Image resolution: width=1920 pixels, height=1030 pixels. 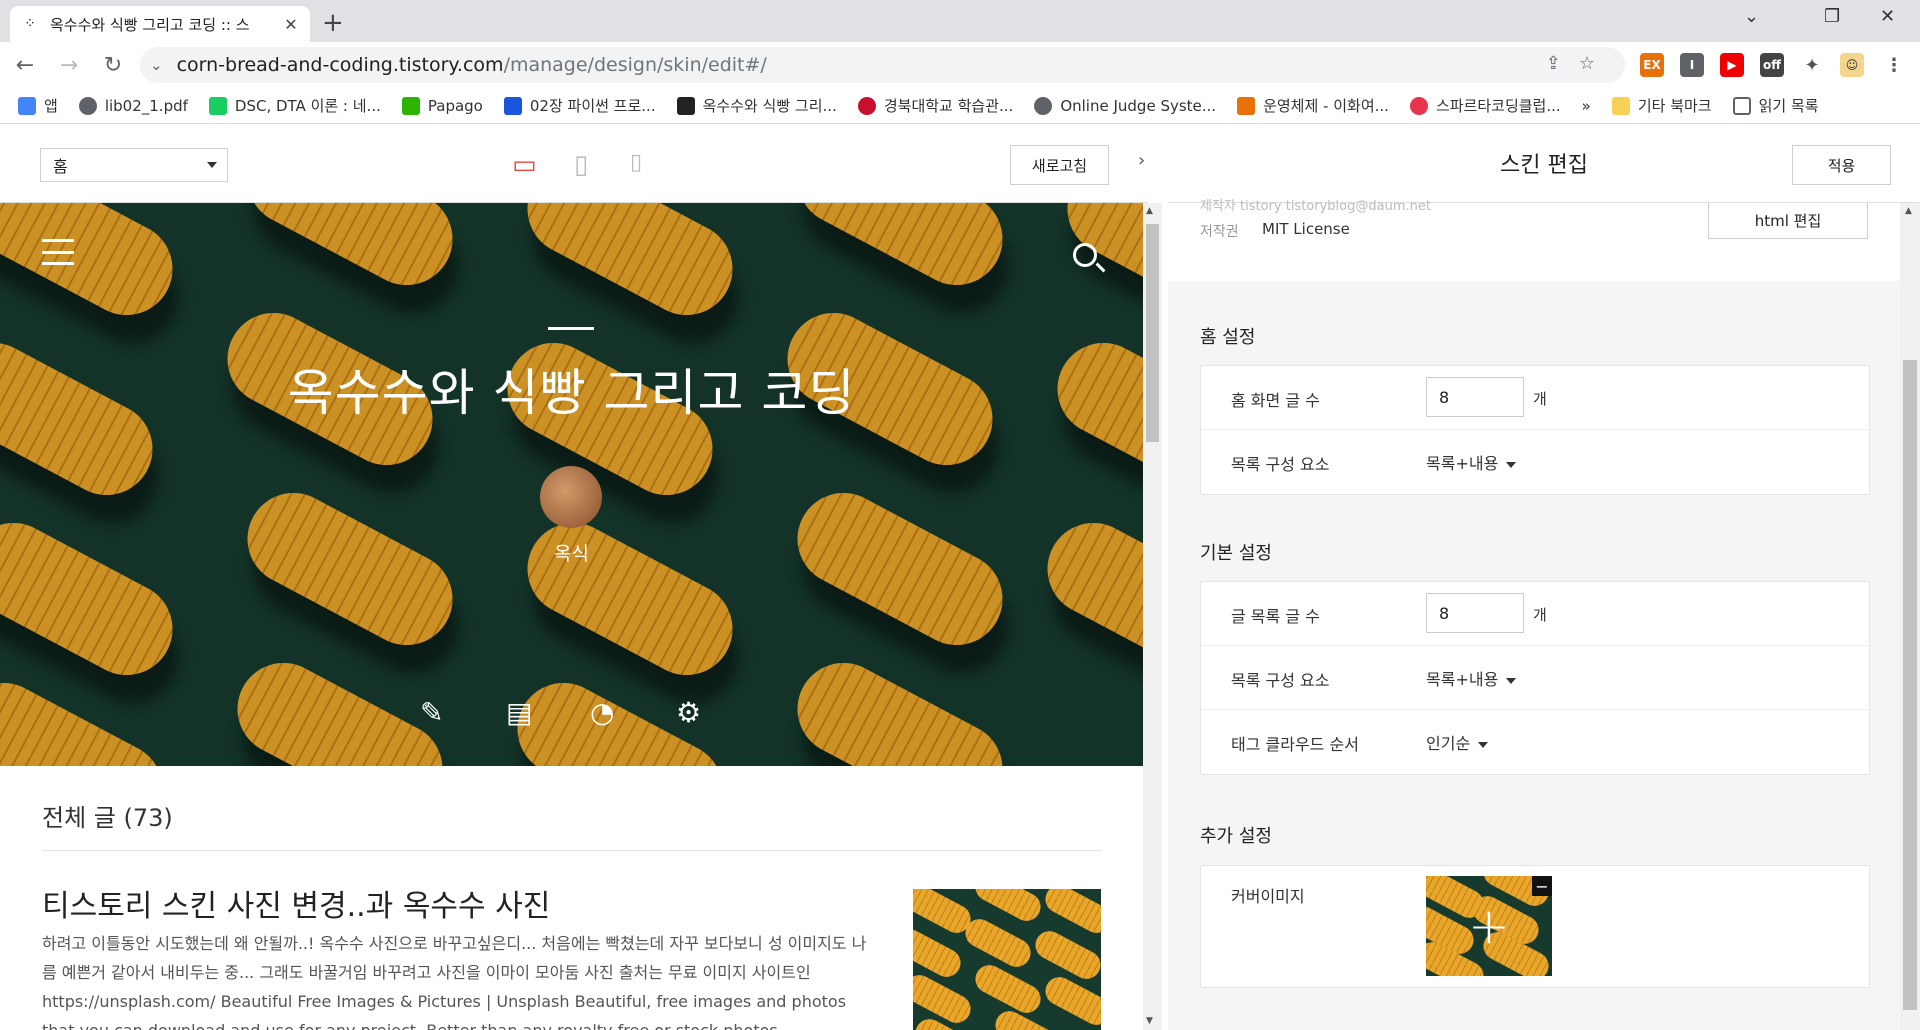 What do you see at coordinates (1542, 886) in the screenshot?
I see `remove-image-minus-icon: −` at bounding box center [1542, 886].